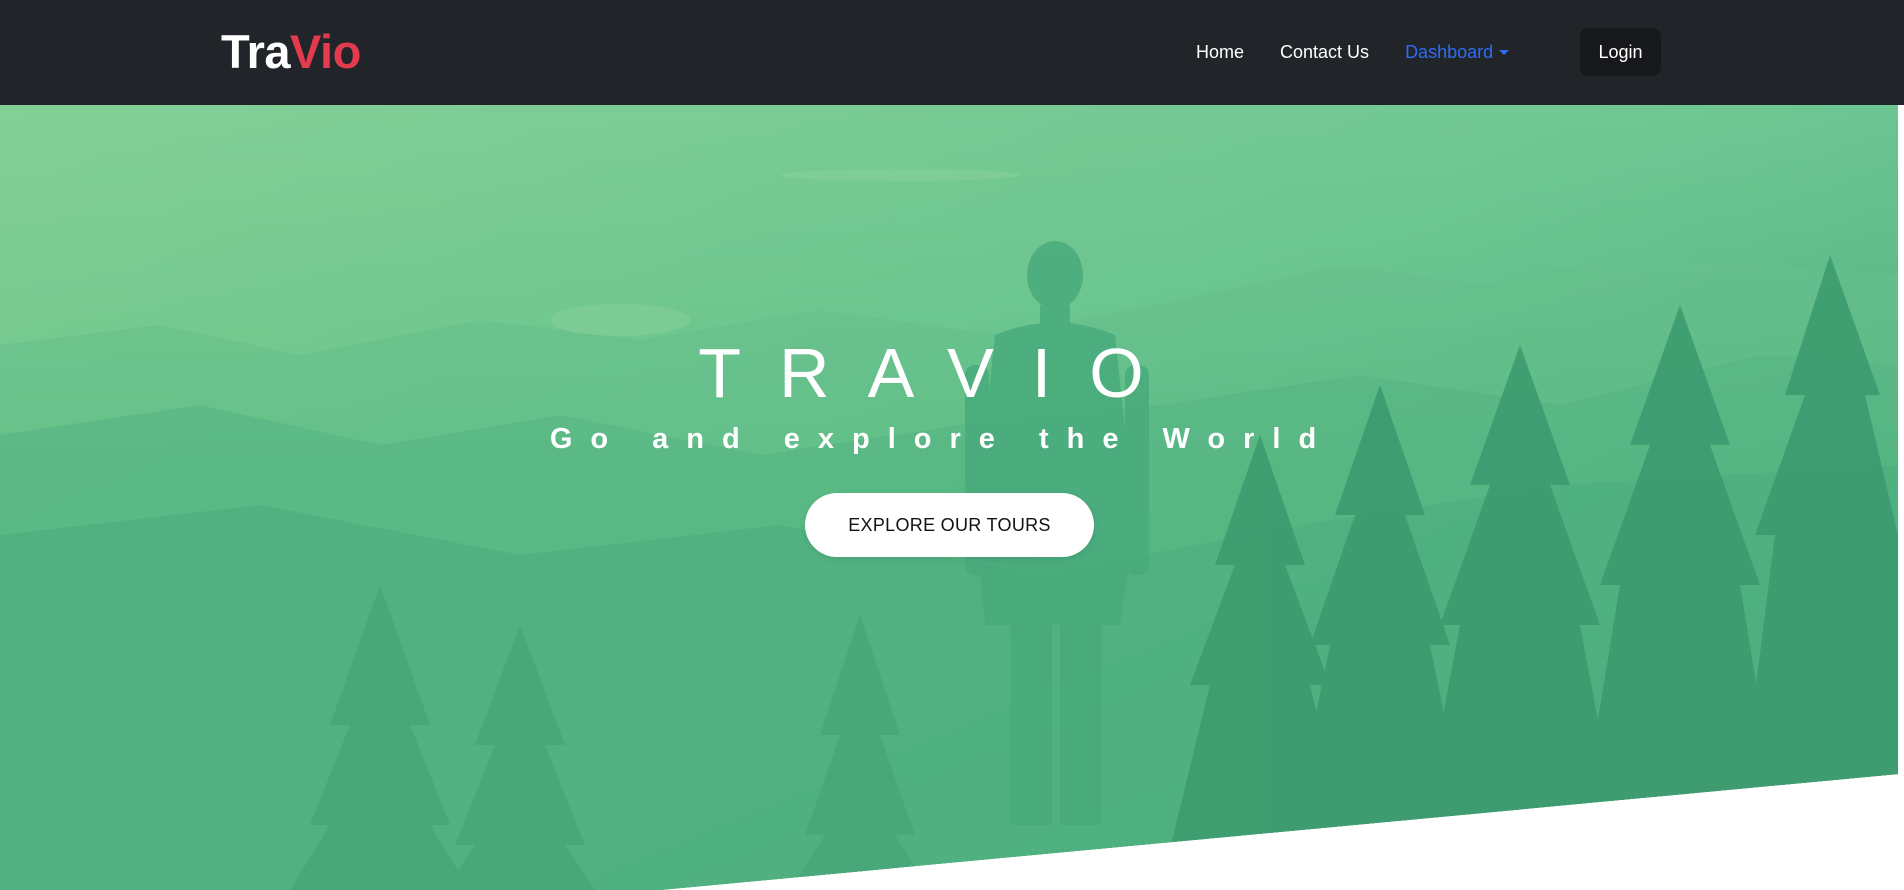 The image size is (1904, 890). What do you see at coordinates (952, 52) in the screenshot?
I see `navbar: TraVio Home Contact Us Dashboard Login` at bounding box center [952, 52].